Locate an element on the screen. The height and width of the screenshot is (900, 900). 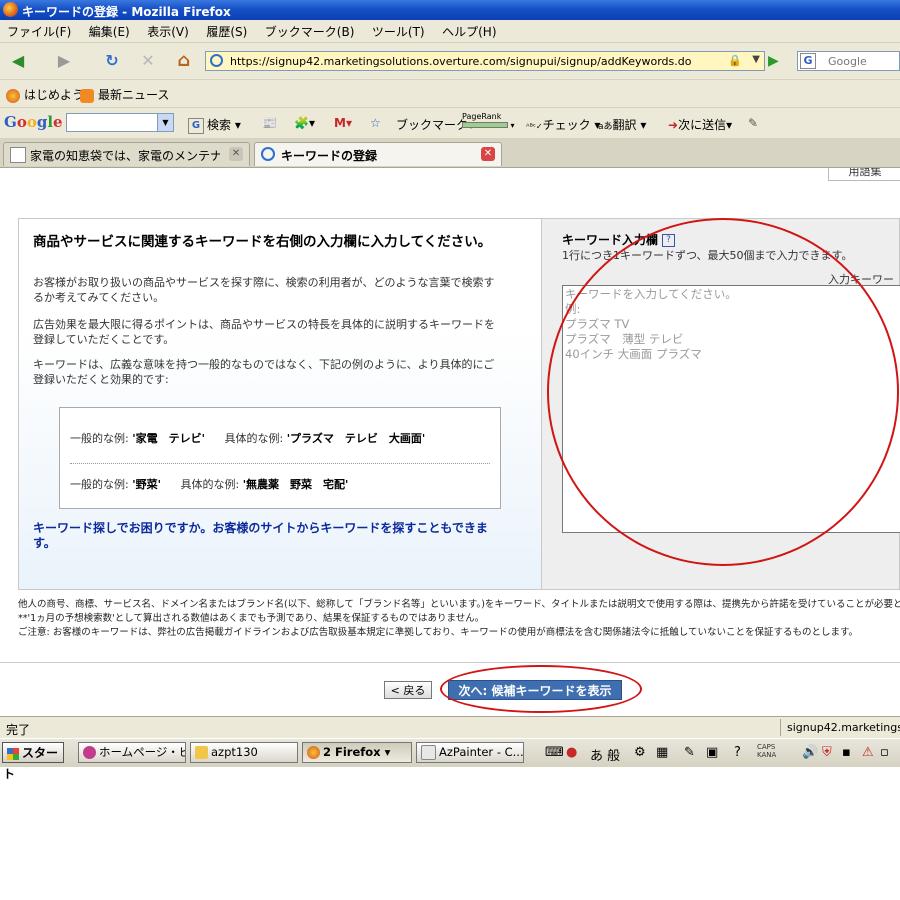
page-icon is located at coordinates (18, 155).